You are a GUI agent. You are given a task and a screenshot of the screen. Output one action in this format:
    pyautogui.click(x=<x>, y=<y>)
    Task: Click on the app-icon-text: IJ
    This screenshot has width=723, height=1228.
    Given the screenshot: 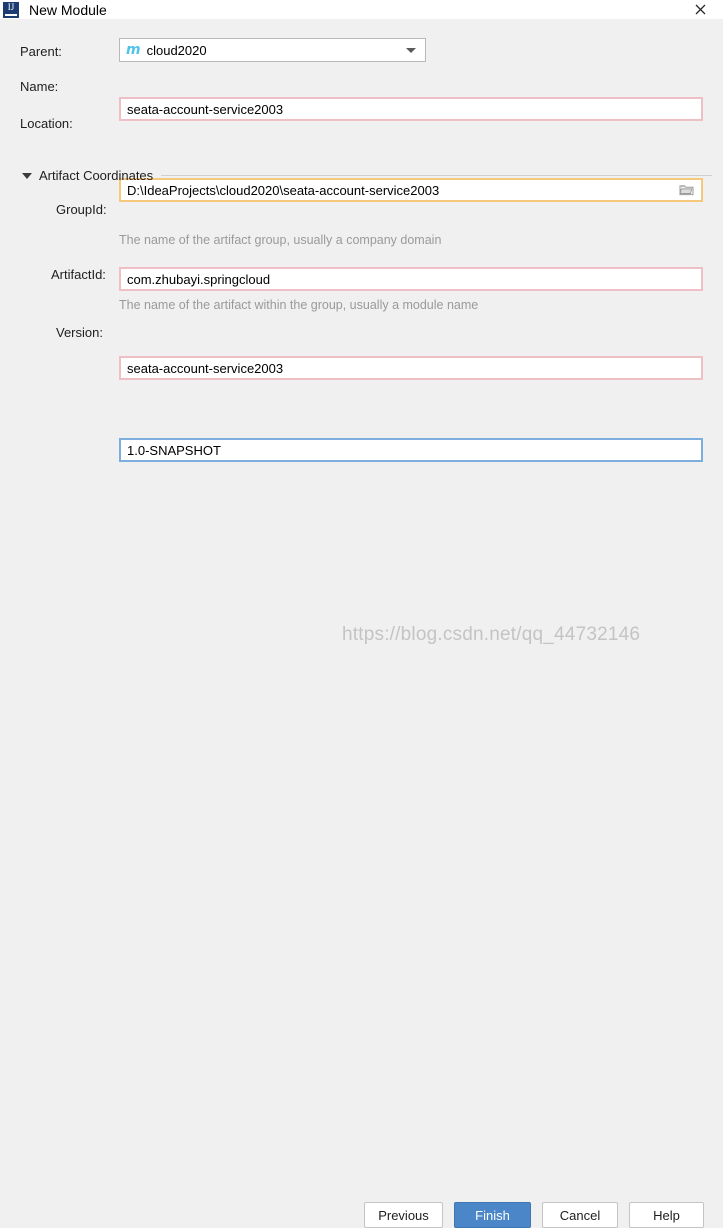 What is the action you would take?
    pyautogui.click(x=11, y=7)
    